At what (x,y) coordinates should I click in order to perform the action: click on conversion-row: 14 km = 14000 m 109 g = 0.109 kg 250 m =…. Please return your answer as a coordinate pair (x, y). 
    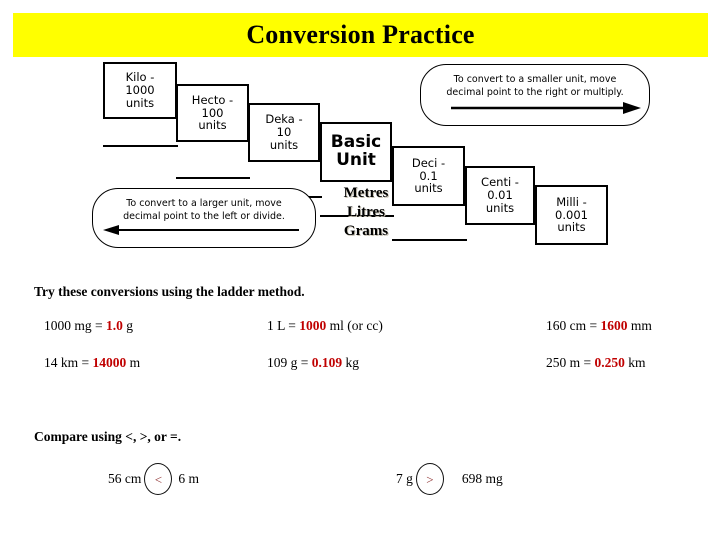
    Looking at the image, I should click on (364, 363).